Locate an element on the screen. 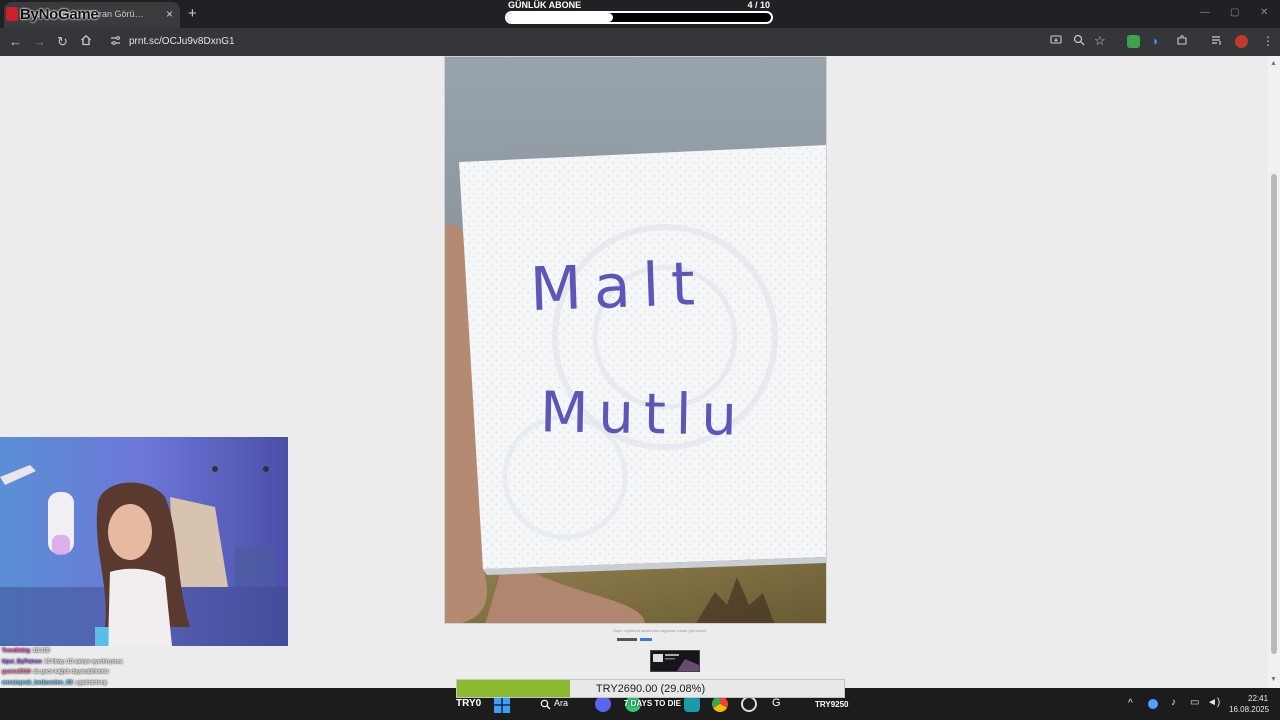 The width and height of the screenshot is (1280, 720). donation-goal-text: TRY2690.00 (29.08%) is located at coordinates (650, 689).